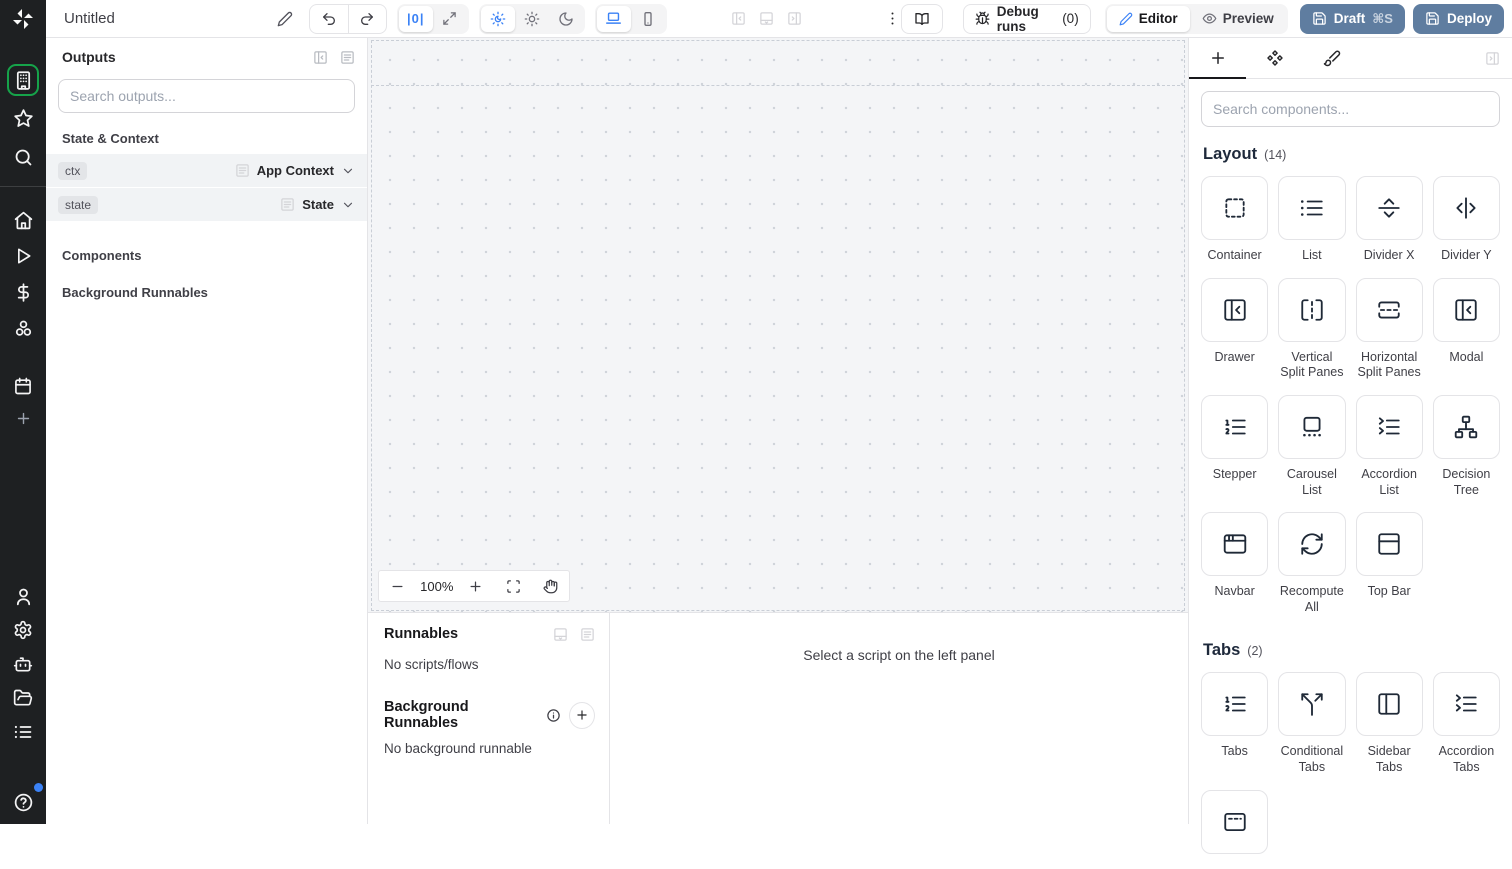  What do you see at coordinates (1389, 446) in the screenshot?
I see `component-card-accordion-list: Accordion List` at bounding box center [1389, 446].